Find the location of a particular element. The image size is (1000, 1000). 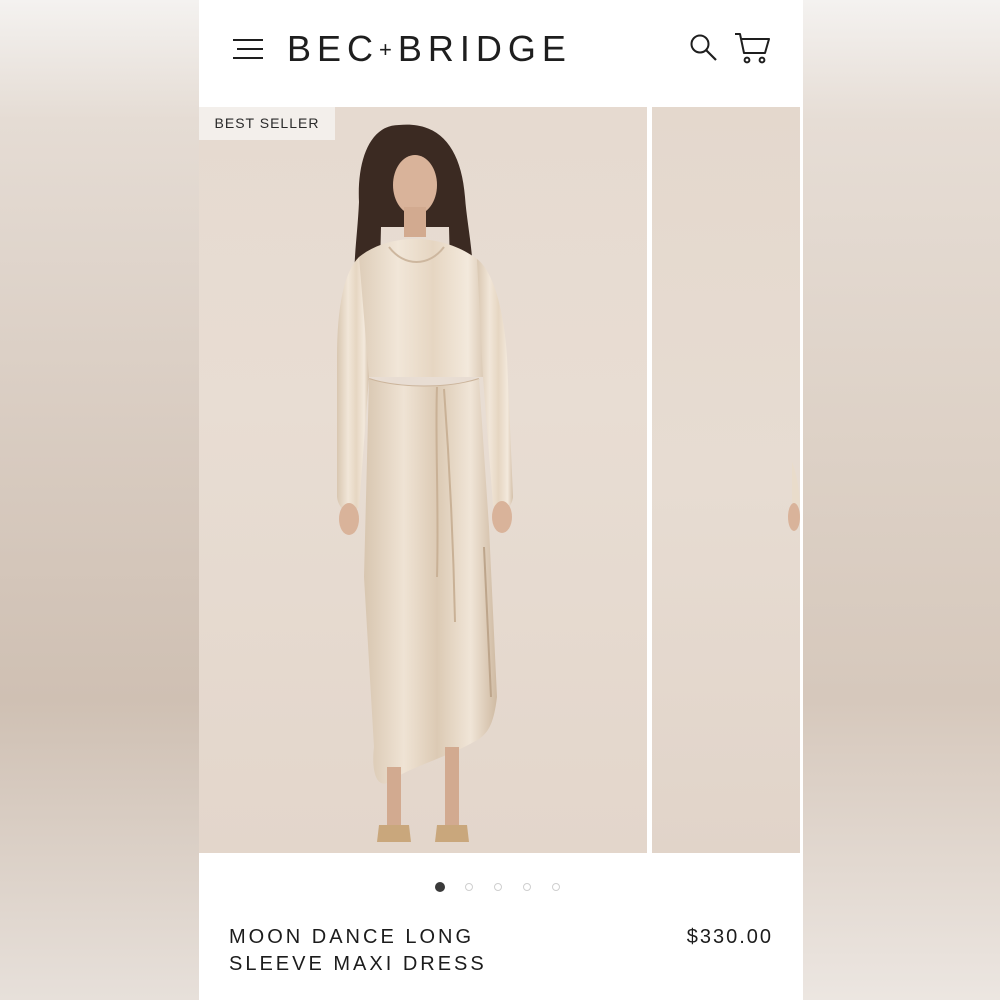

best-seller-badge: BEST SELLER is located at coordinates (267, 123).